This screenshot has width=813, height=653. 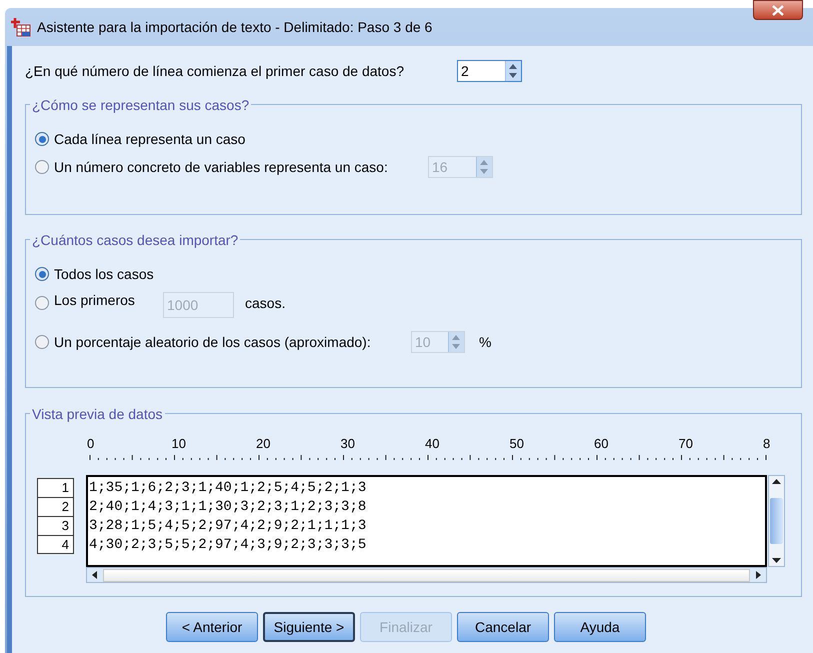 I want to click on data-line: 2;40;1;4;3;1;1;30;3;2;3;1;2;3;3;8, so click(x=228, y=507).